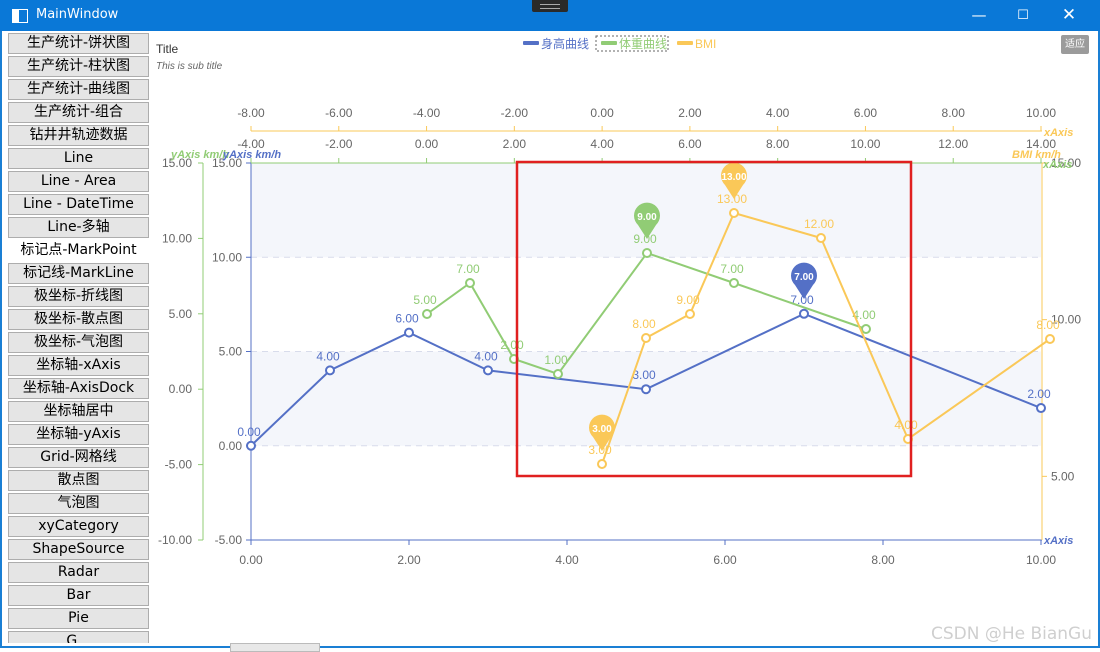 This screenshot has width=1100, height=652. What do you see at coordinates (78, 66) in the screenshot?
I see `sidebar-item-1: 生产统计-柱状图` at bounding box center [78, 66].